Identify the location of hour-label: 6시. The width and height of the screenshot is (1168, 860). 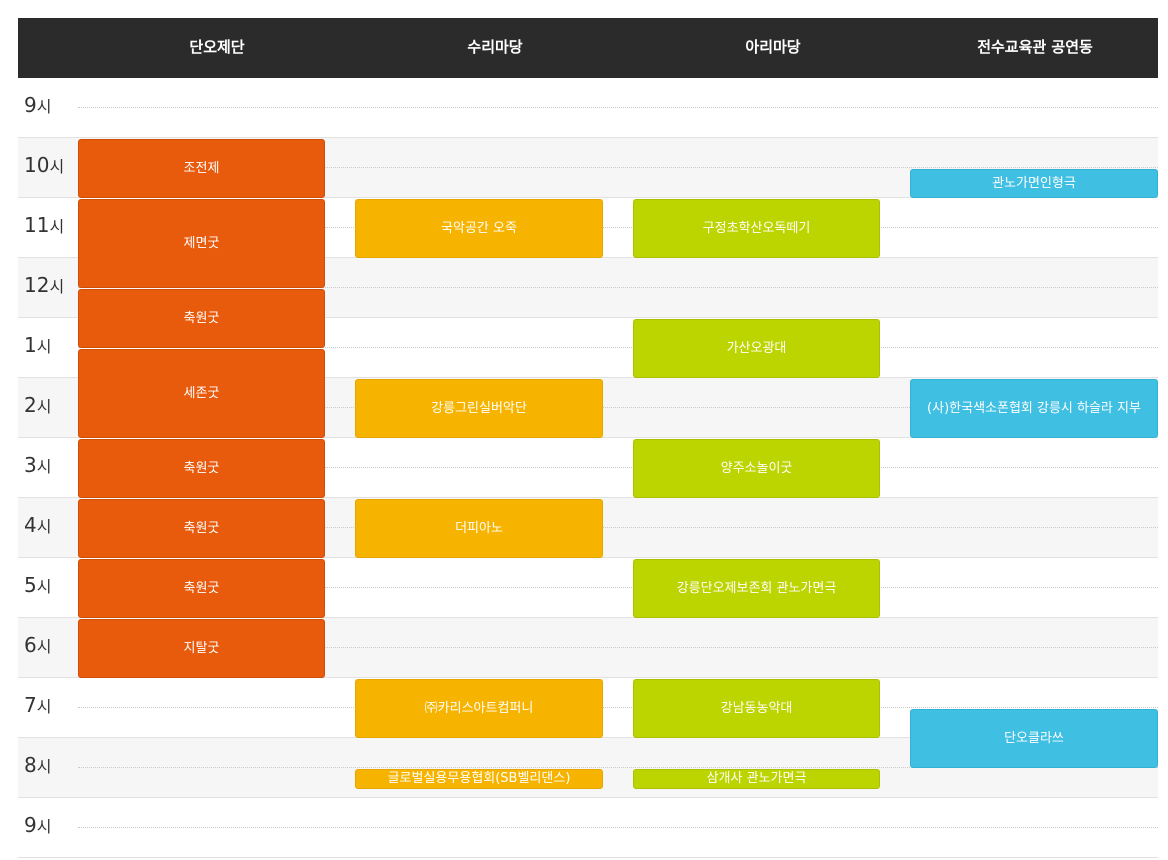
(37, 645).